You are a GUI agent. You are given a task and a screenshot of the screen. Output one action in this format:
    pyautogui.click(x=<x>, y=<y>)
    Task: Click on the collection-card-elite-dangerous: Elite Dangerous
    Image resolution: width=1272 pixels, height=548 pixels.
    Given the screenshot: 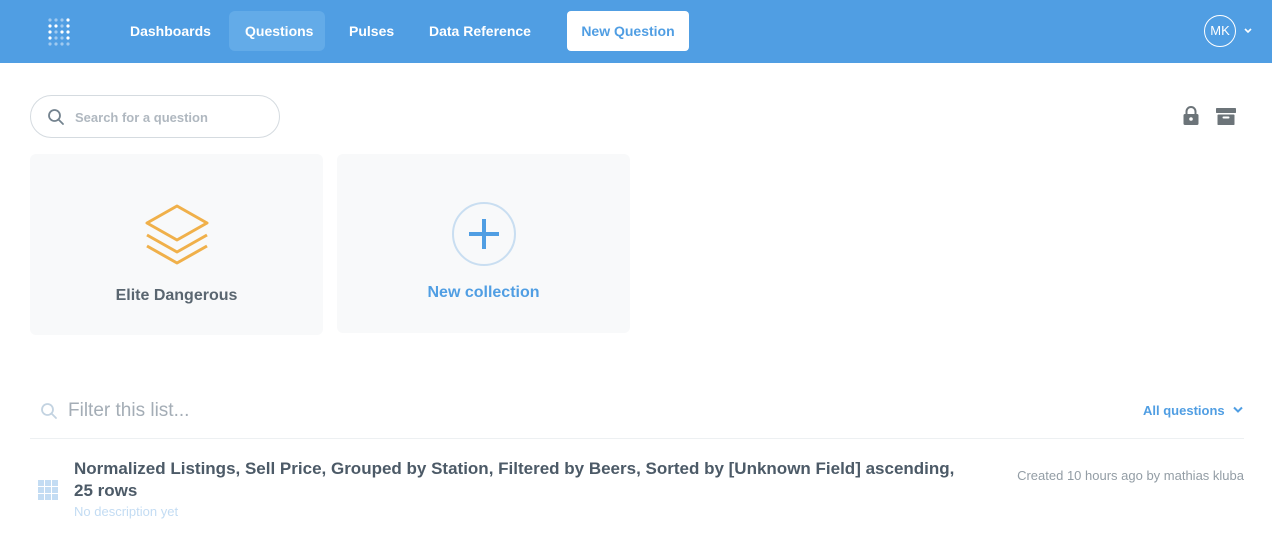 What is the action you would take?
    pyautogui.click(x=176, y=244)
    